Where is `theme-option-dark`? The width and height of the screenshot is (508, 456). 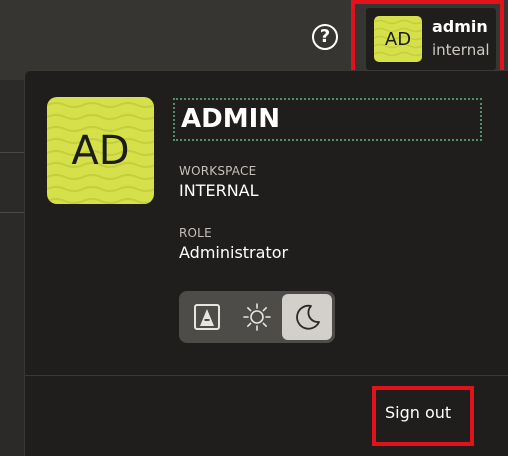
theme-option-dark is located at coordinates (307, 317).